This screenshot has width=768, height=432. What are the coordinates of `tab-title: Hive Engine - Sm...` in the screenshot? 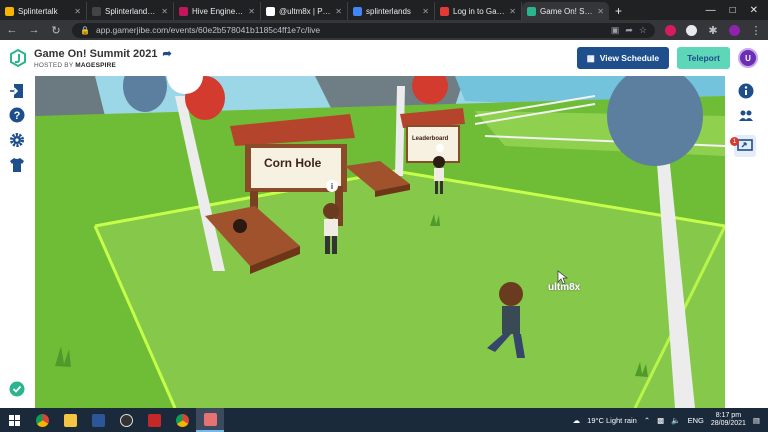 It's located at (218, 11).